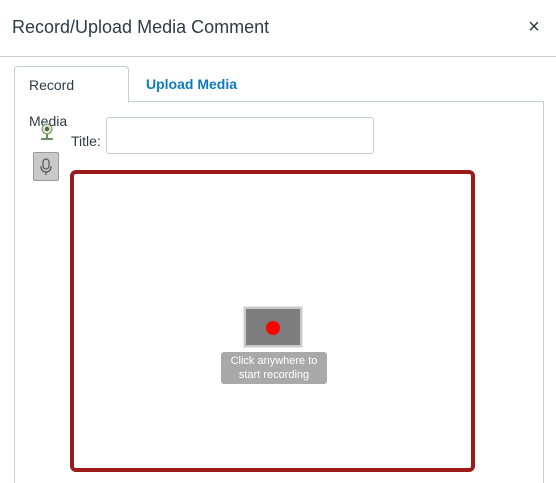  Describe the element at coordinates (274, 368) in the screenshot. I see `record-hint-tooltip: Click anywhere to start recording` at that location.